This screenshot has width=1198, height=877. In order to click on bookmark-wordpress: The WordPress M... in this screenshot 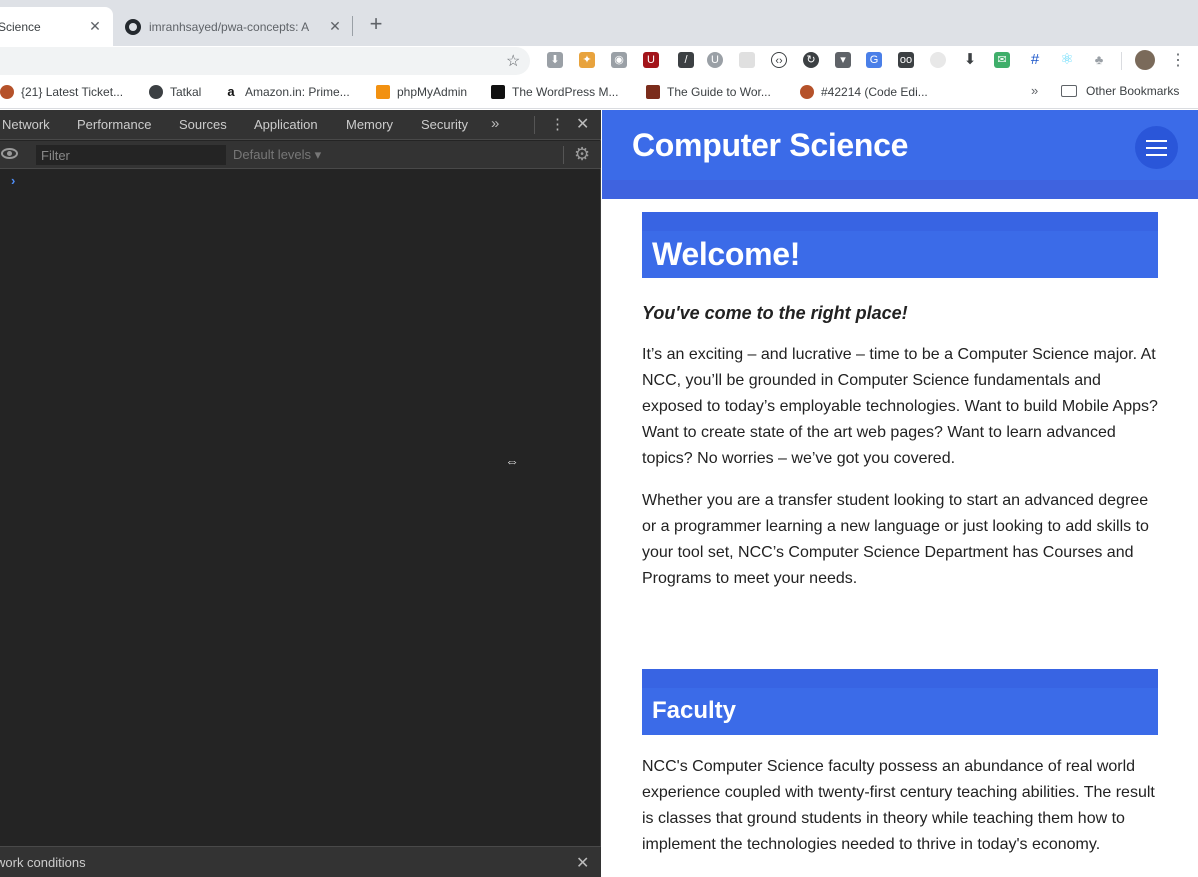, I will do `click(554, 92)`.